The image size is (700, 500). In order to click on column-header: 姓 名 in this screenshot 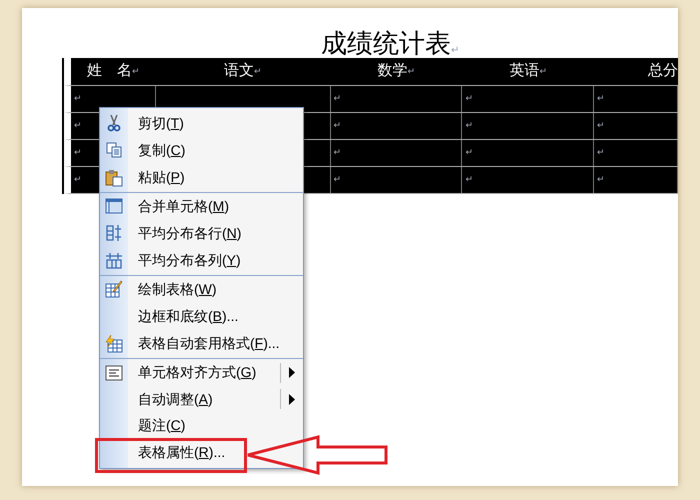, I will do `click(109, 71)`.